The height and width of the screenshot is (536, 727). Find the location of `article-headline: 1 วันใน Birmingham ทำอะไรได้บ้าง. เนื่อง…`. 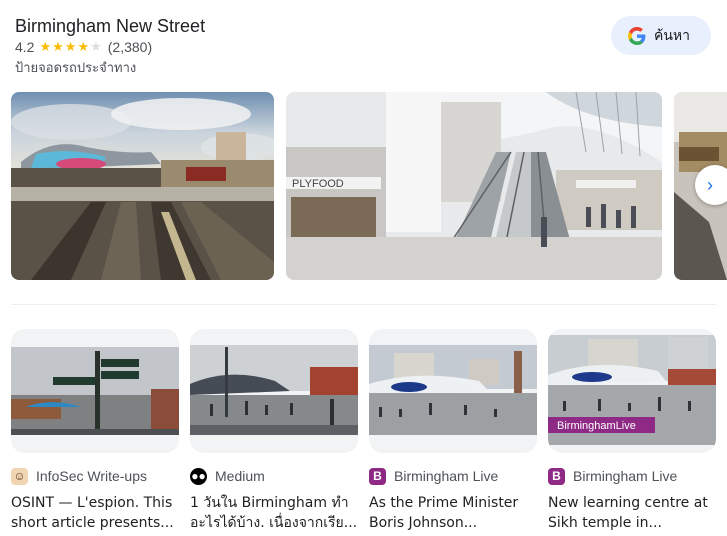

article-headline: 1 วันใน Birmingham ทำอะไรได้บ้าง. เนื่อง… is located at coordinates (274, 513).